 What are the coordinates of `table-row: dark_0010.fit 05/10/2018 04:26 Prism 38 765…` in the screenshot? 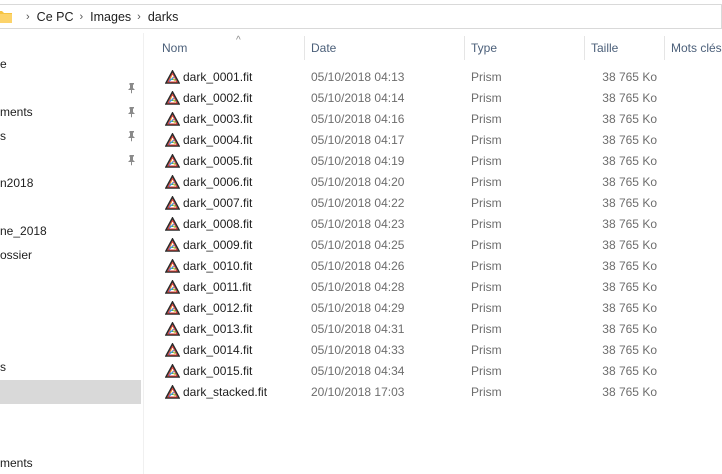 It's located at (433, 266).